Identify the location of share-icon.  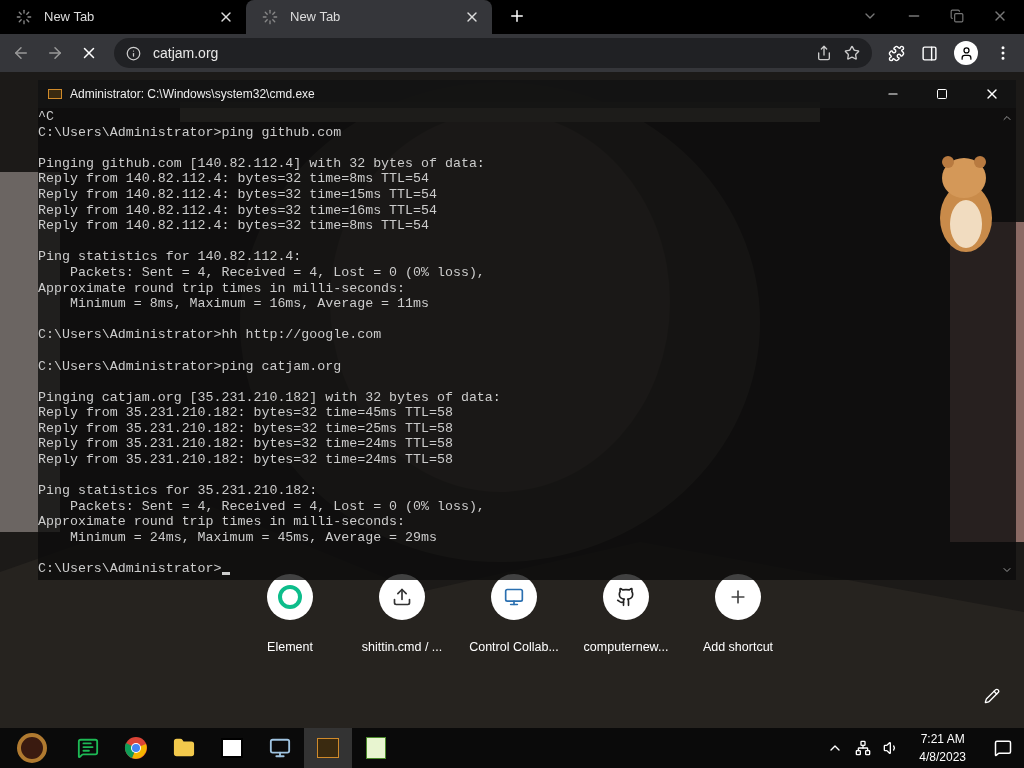
(824, 53).